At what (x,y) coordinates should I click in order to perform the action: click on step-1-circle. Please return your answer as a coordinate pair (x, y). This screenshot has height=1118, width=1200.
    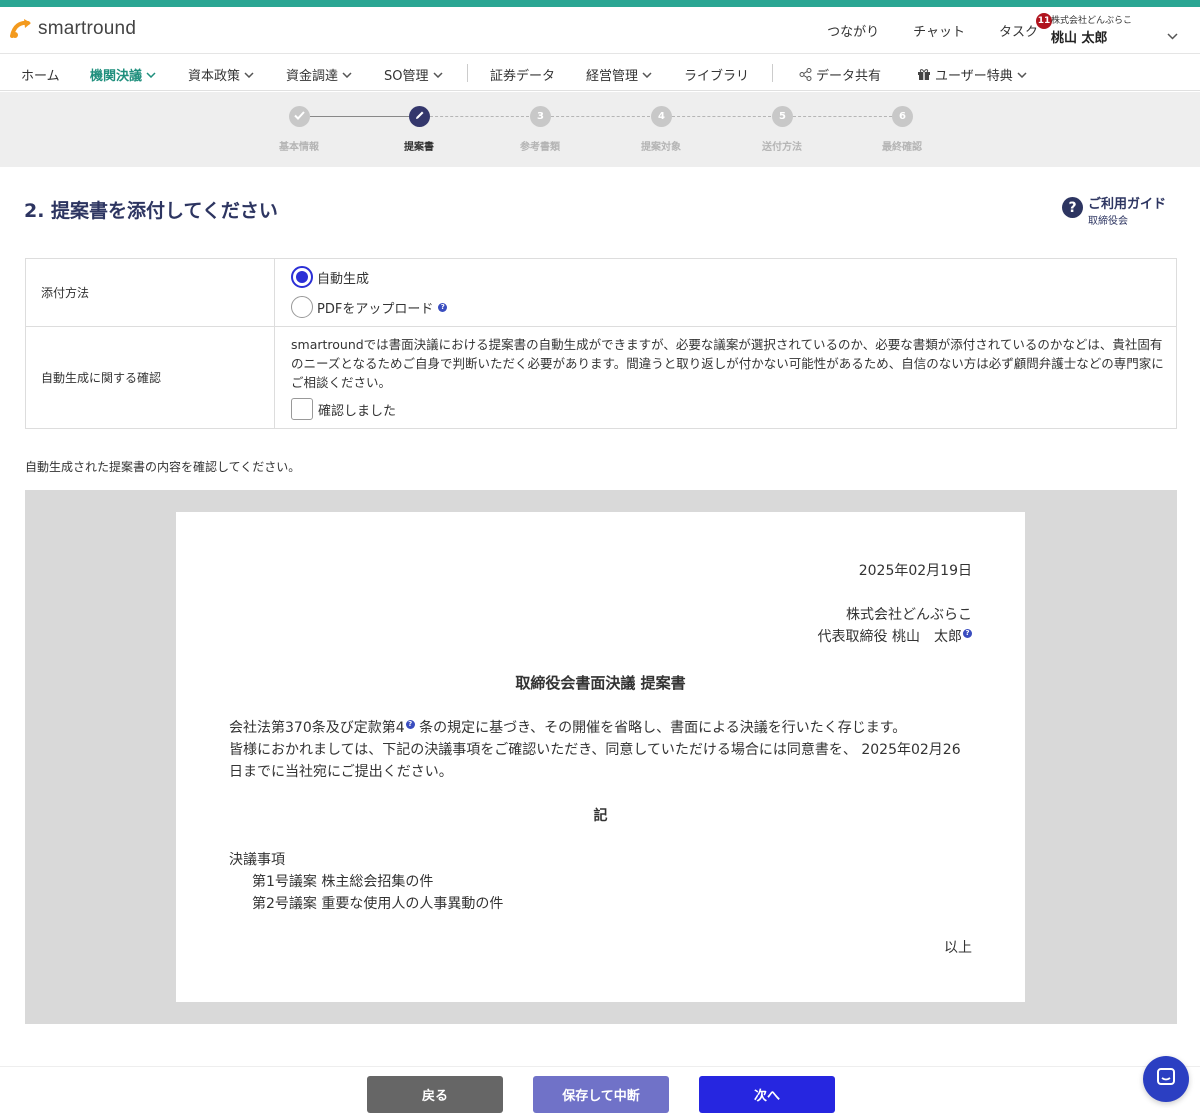
    Looking at the image, I should click on (299, 116).